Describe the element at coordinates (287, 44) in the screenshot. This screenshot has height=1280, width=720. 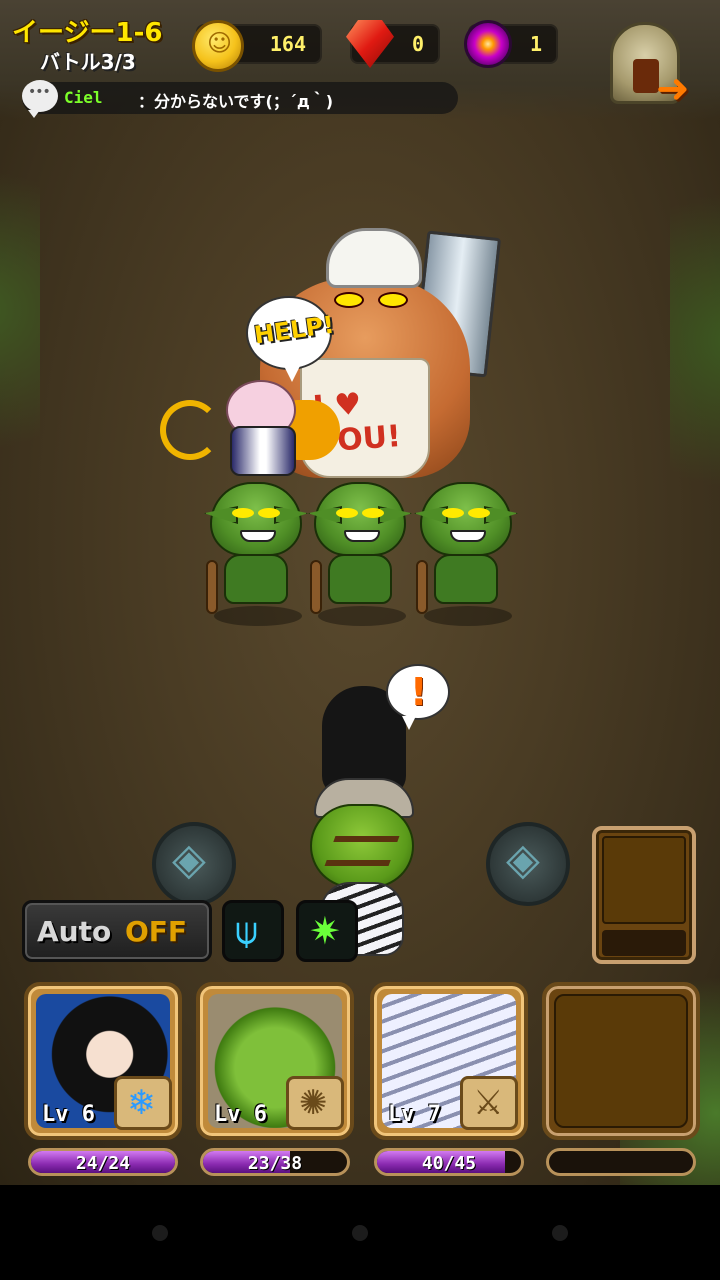
I see `gold-value: 164` at that location.